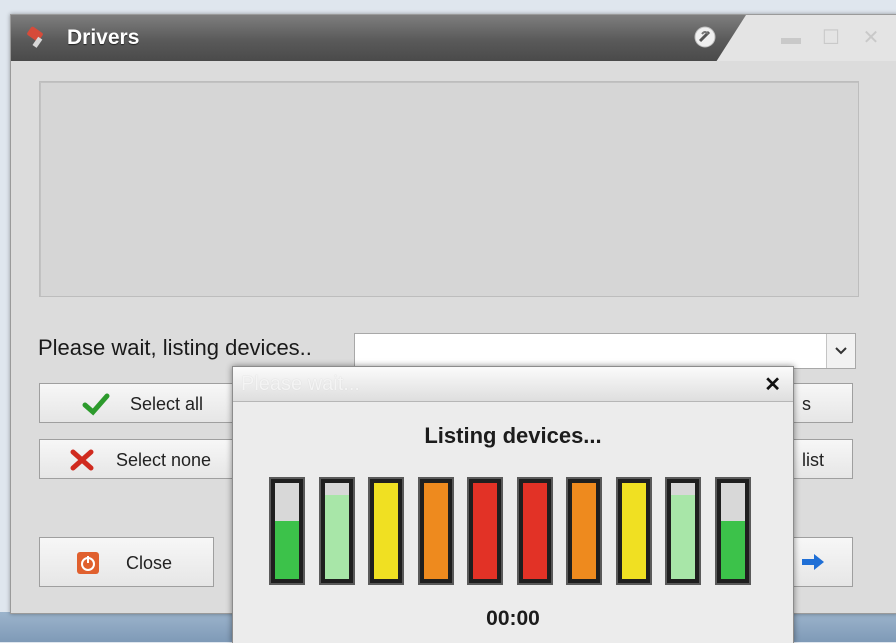  What do you see at coordinates (149, 563) in the screenshot?
I see `close-label: Close` at bounding box center [149, 563].